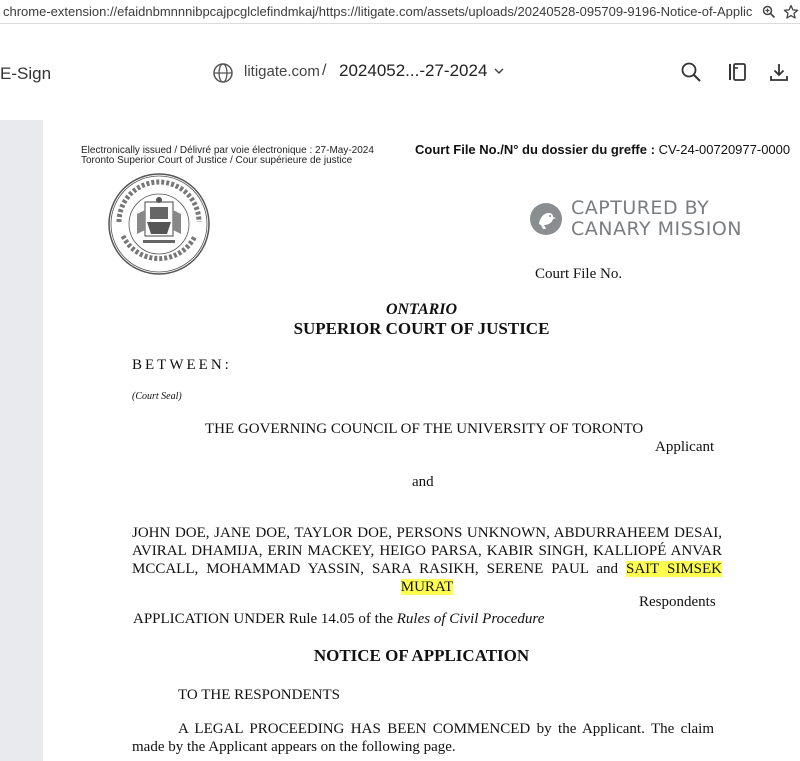  Describe the element at coordinates (656, 229) in the screenshot. I see `watermark-line-2: CANARY MISSION` at that location.